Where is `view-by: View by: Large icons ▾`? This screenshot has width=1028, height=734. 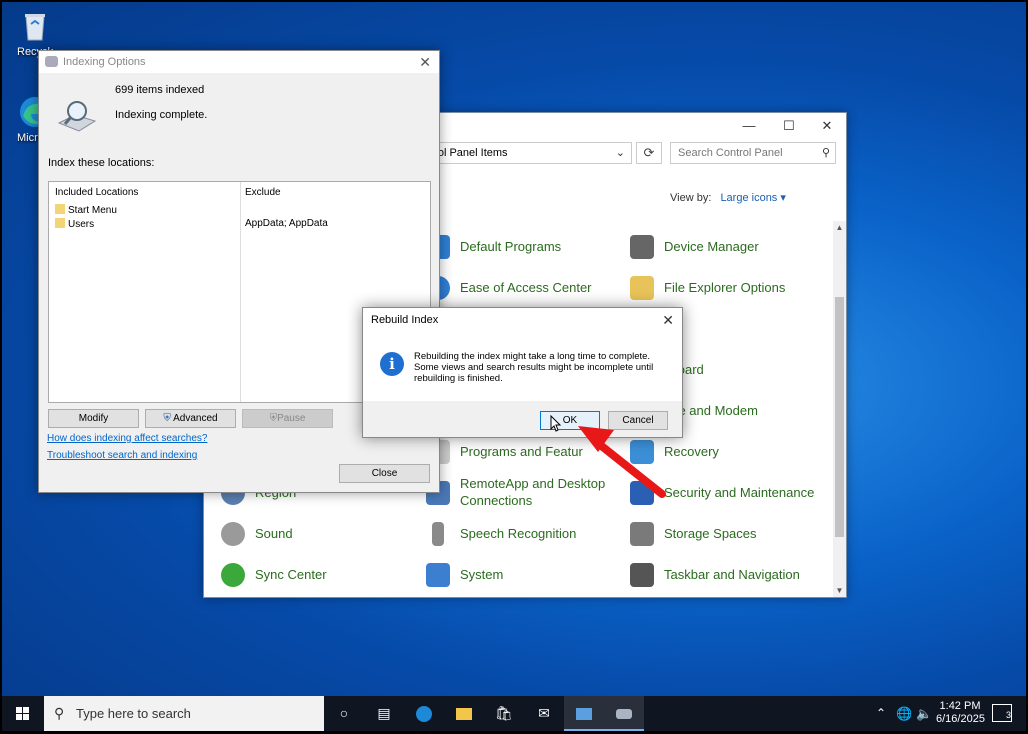 view-by: View by: Large icons ▾ is located at coordinates (728, 197).